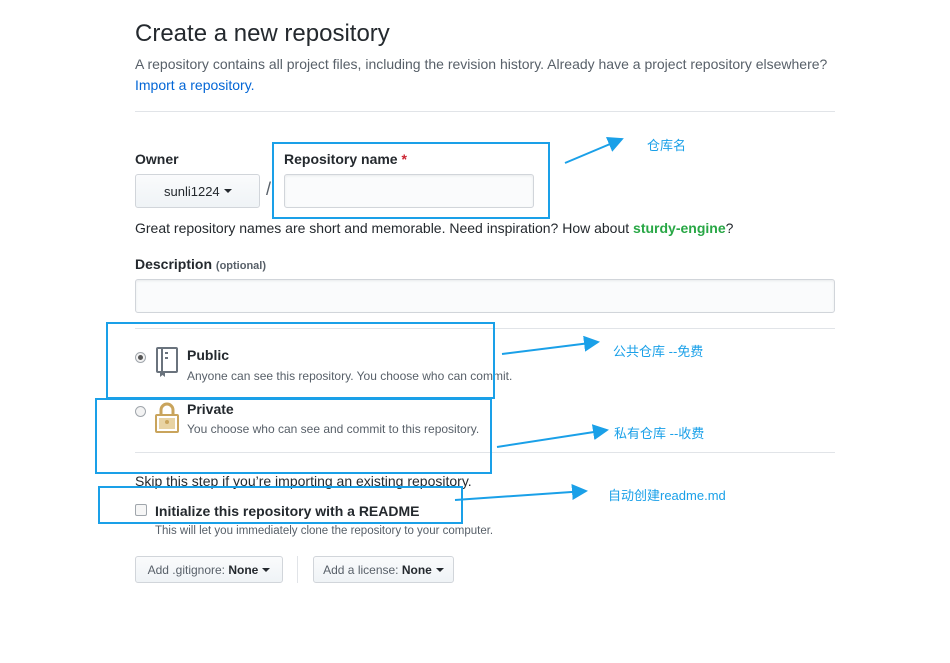 The image size is (950, 663). What do you see at coordinates (658, 351) in the screenshot?
I see `annotation-public: 公共仓库 --免费` at bounding box center [658, 351].